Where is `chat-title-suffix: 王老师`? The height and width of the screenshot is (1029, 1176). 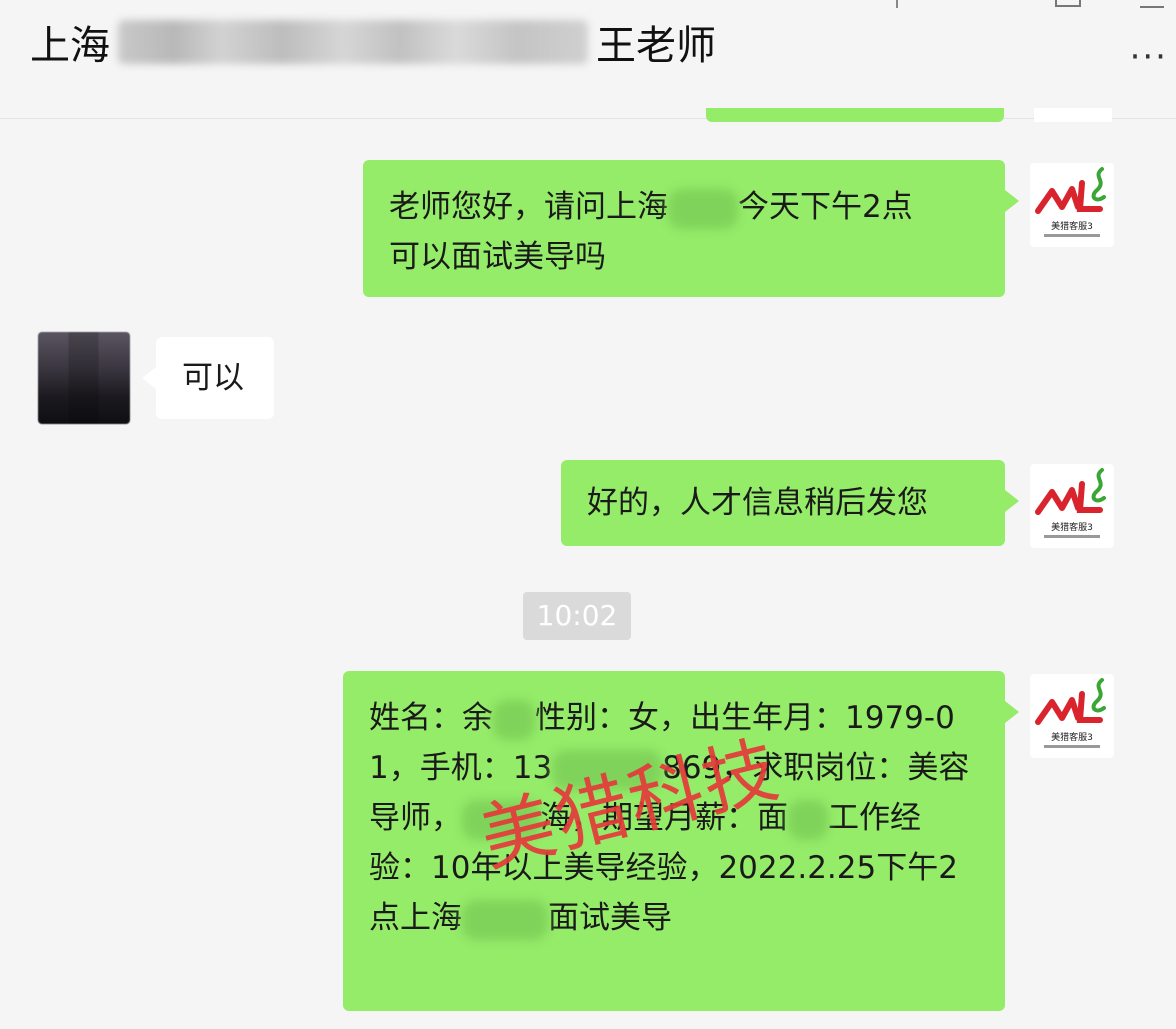
chat-title-suffix: 王老师 is located at coordinates (656, 46).